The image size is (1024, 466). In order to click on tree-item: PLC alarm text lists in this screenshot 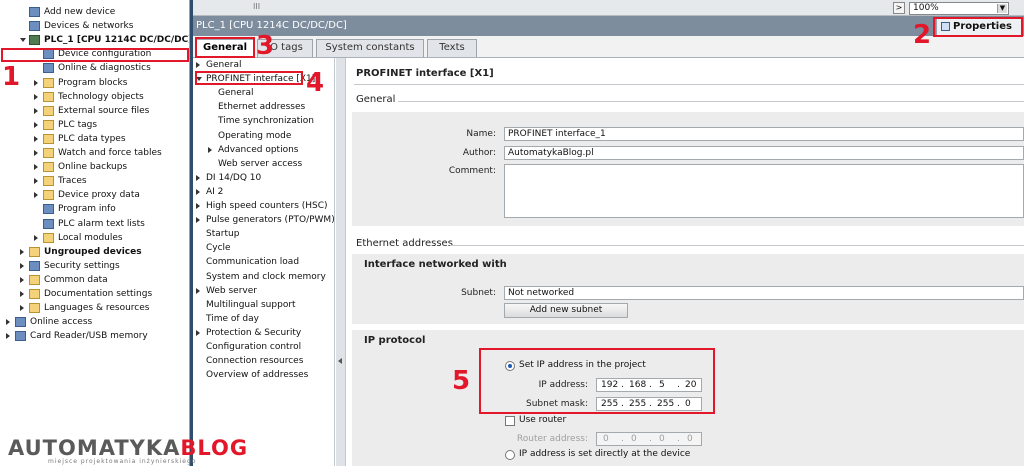, I will do `click(94, 224)`.